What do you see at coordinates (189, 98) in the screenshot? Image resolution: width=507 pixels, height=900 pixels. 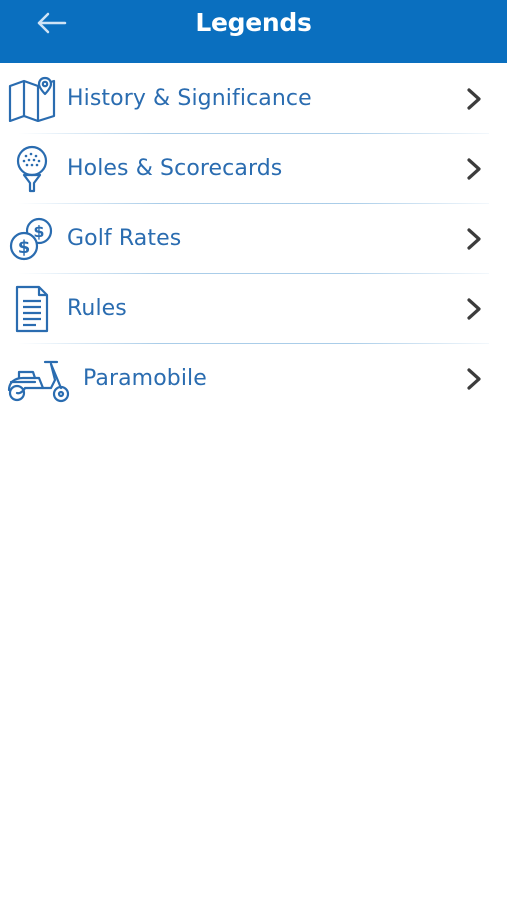 I see `menu-item-label: History & Significance` at bounding box center [189, 98].